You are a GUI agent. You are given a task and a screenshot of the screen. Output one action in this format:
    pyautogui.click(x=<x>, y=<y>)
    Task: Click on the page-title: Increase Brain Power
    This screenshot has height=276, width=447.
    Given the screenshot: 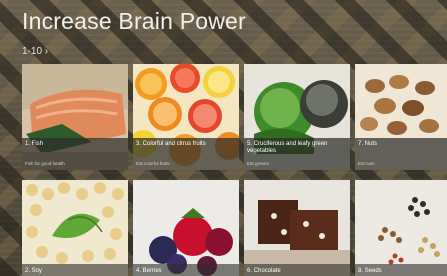 What is the action you would take?
    pyautogui.click(x=134, y=21)
    